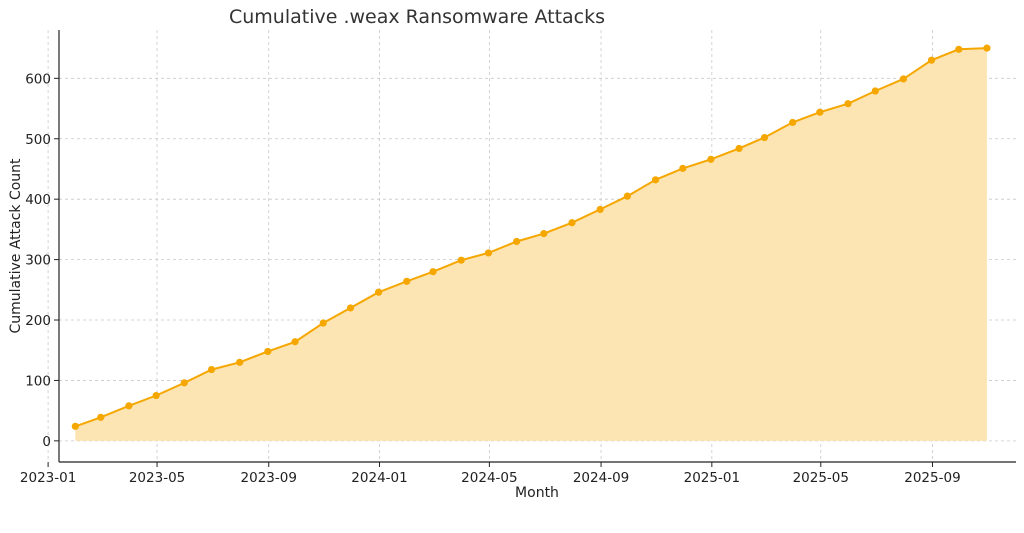  I want to click on y-tick-label: 300, so click(38, 261).